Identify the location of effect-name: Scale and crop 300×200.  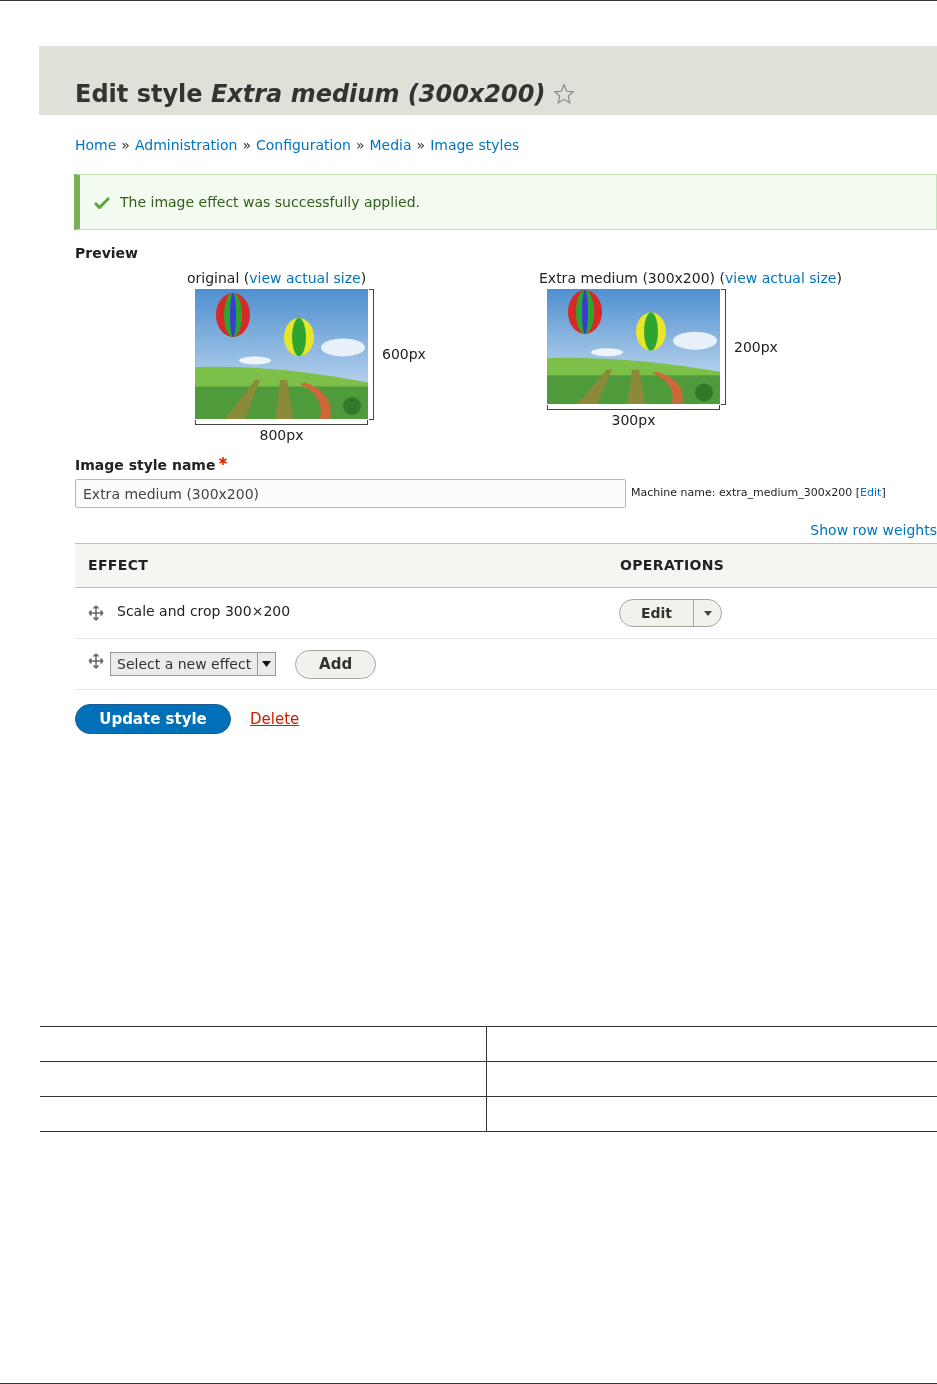
(204, 611).